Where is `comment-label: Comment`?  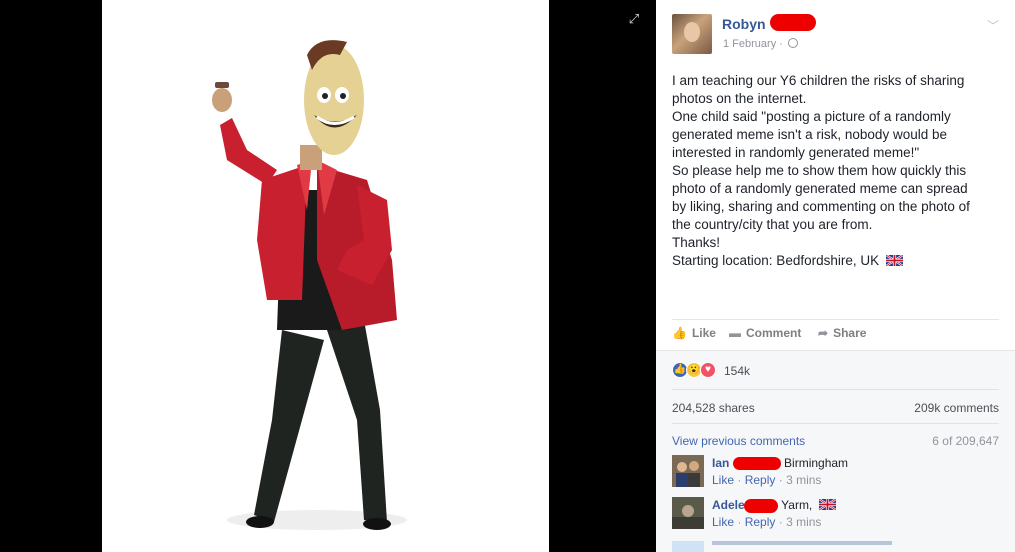 comment-label: Comment is located at coordinates (774, 333).